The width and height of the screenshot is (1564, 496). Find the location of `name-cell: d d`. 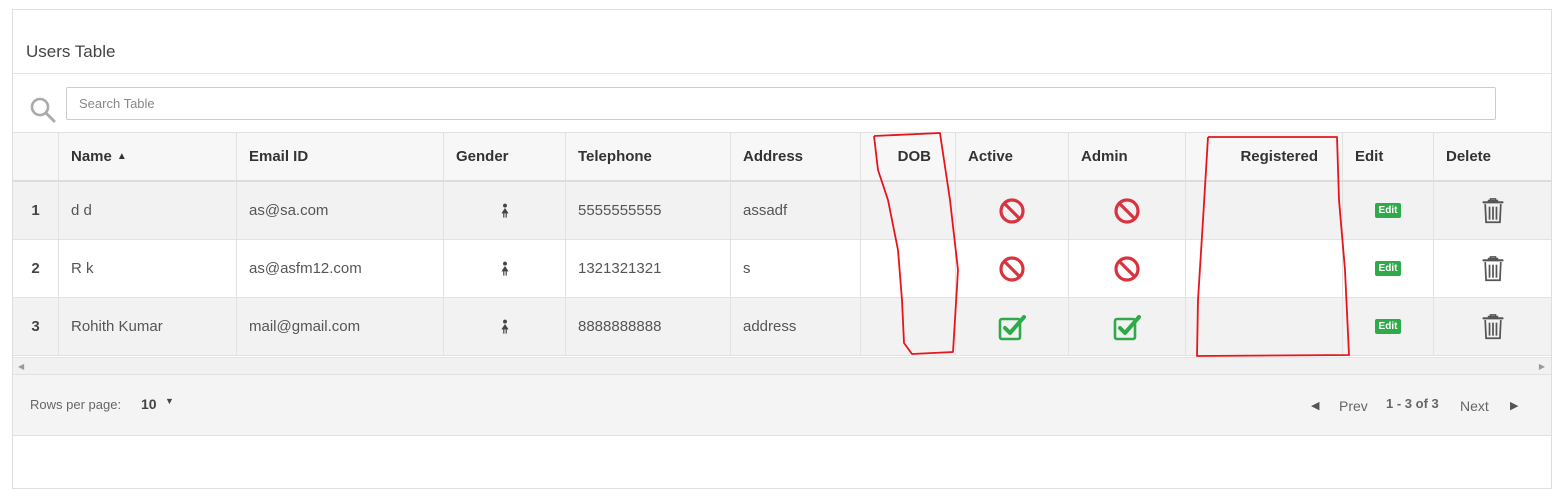

name-cell: d d is located at coordinates (148, 210).